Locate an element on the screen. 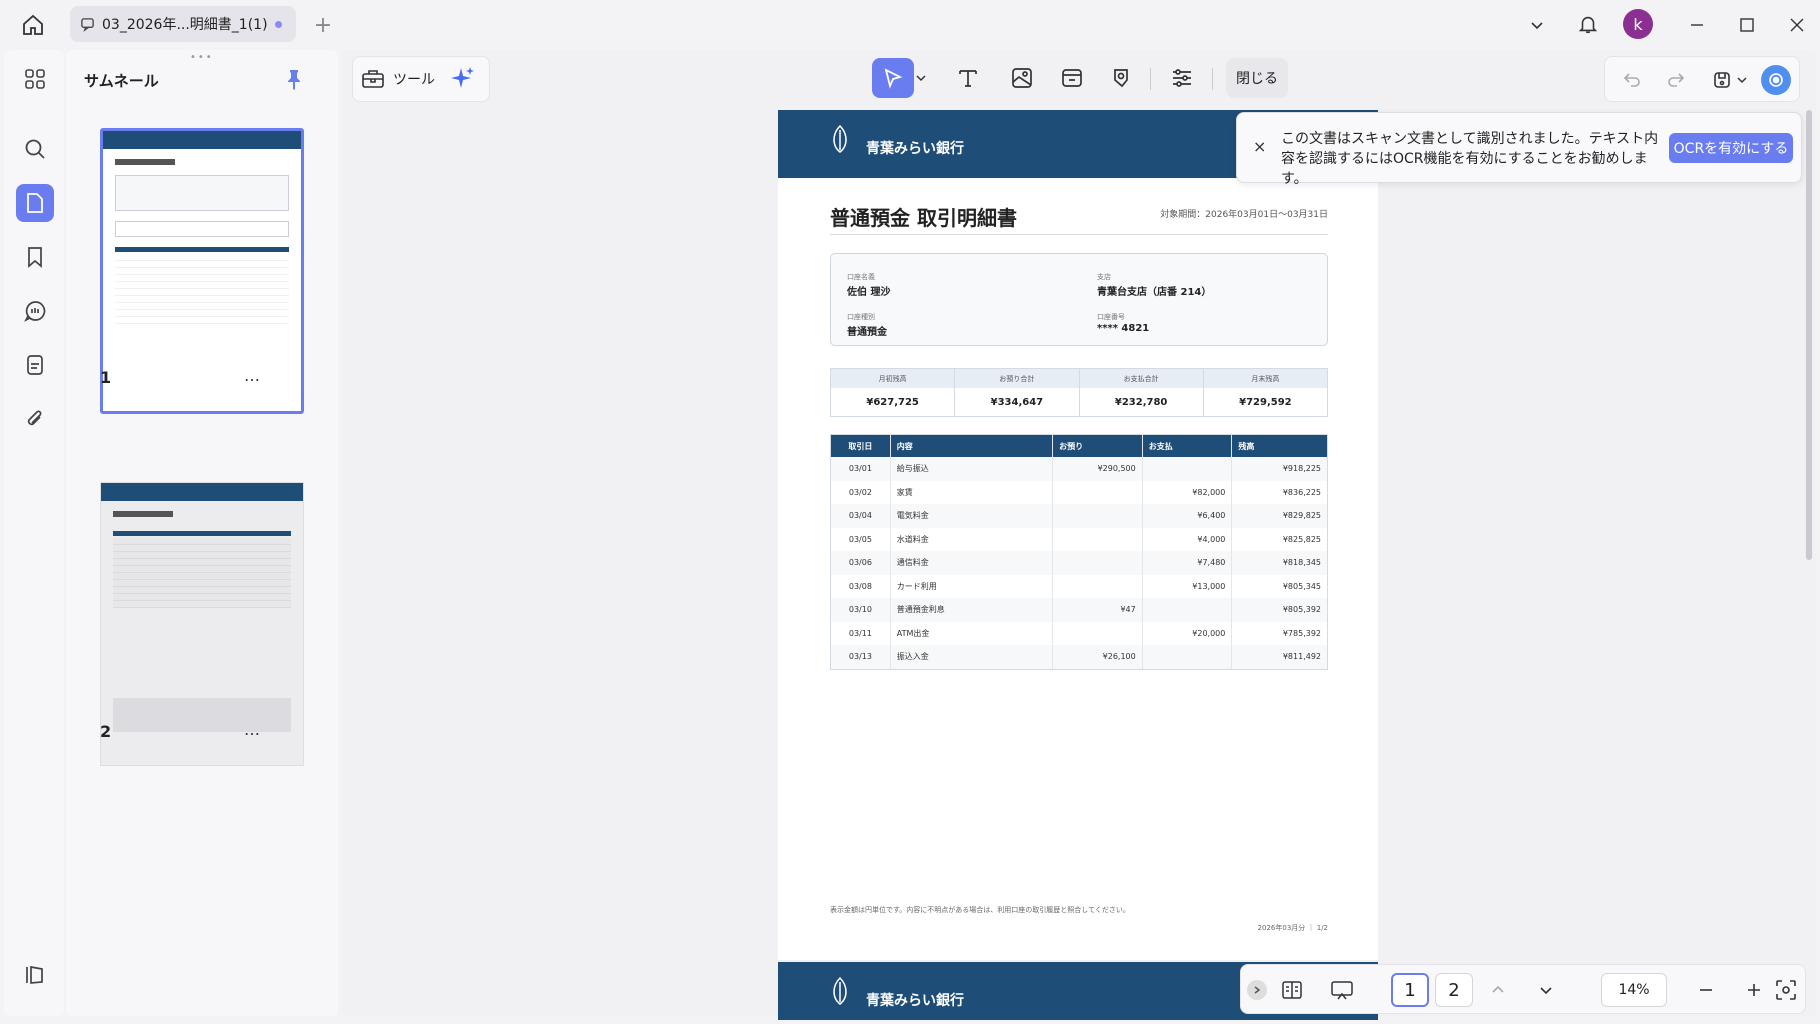  cell-description: ATM出金 is located at coordinates (972, 633).